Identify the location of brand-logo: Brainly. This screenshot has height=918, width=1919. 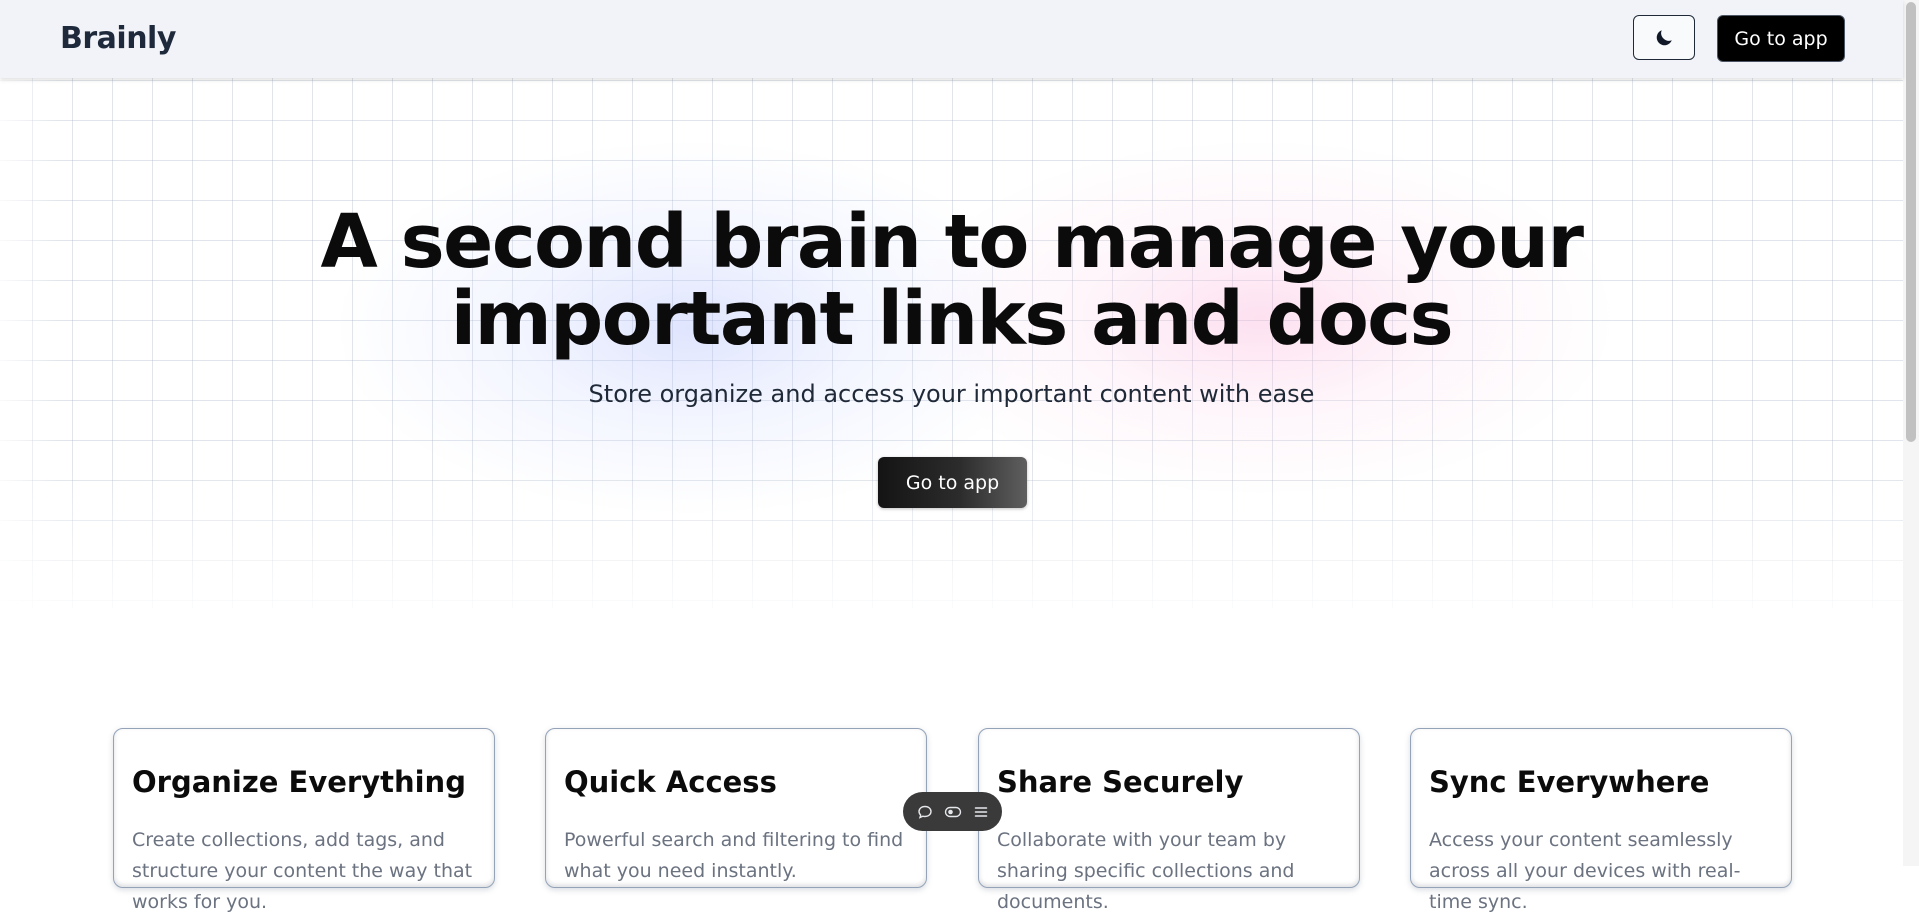
(118, 38).